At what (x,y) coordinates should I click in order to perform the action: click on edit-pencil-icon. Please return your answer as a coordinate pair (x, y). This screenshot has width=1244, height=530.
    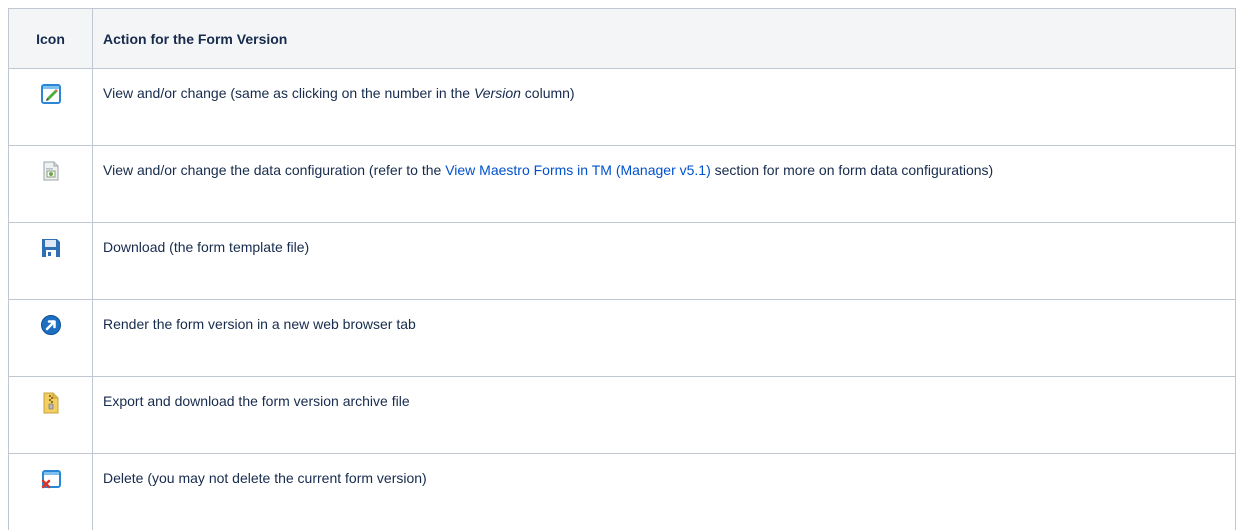
    Looking at the image, I should click on (51, 94).